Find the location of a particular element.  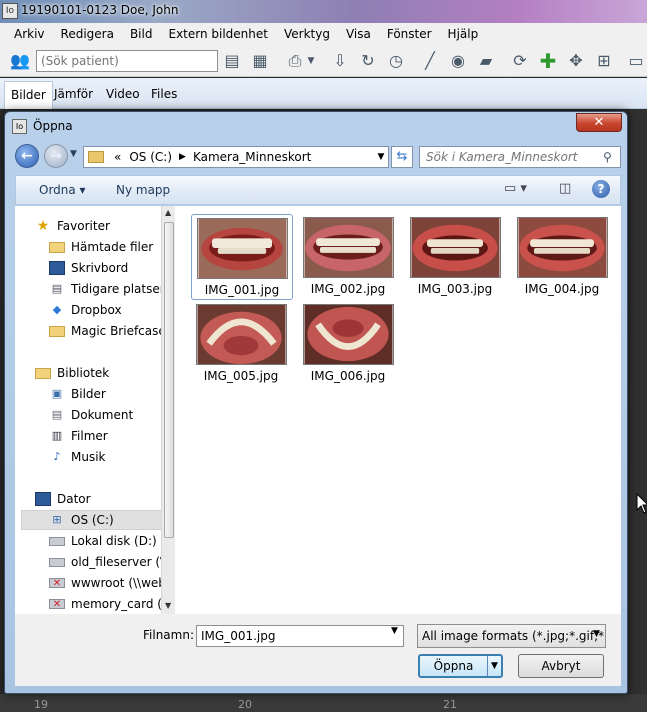

search-input is located at coordinates (520, 157).